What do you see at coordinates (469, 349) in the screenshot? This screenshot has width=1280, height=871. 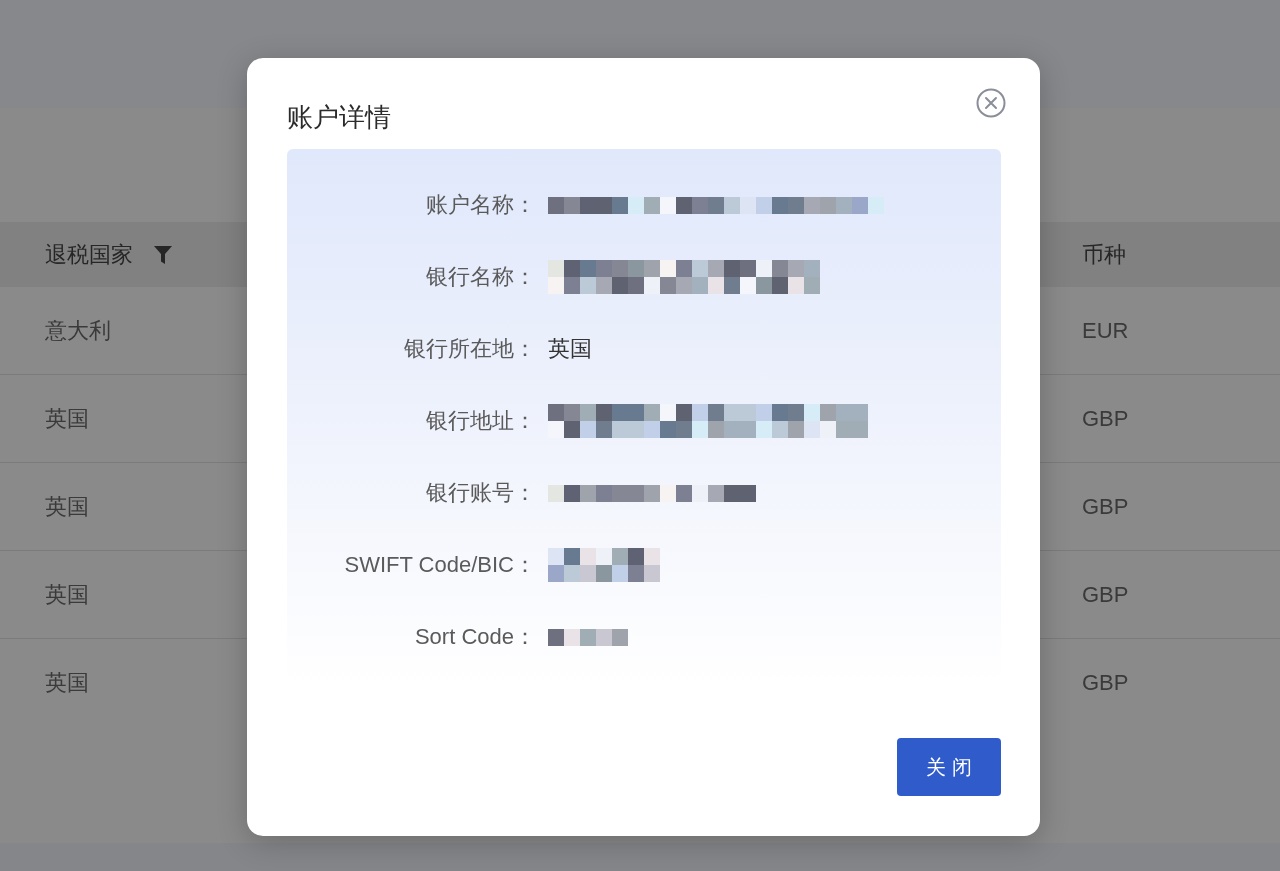 I see `field-label: 银行所在地：` at bounding box center [469, 349].